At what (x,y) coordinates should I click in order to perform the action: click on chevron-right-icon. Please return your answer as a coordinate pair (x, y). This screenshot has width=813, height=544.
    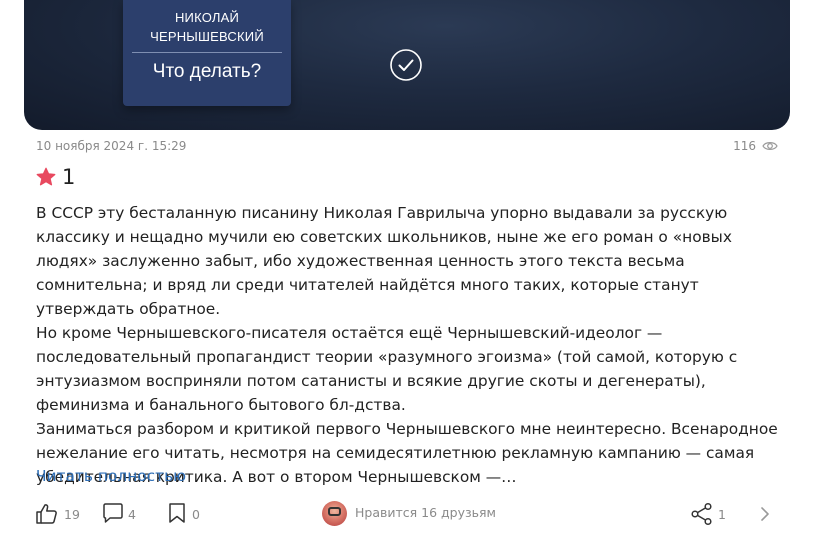
    Looking at the image, I should click on (765, 514).